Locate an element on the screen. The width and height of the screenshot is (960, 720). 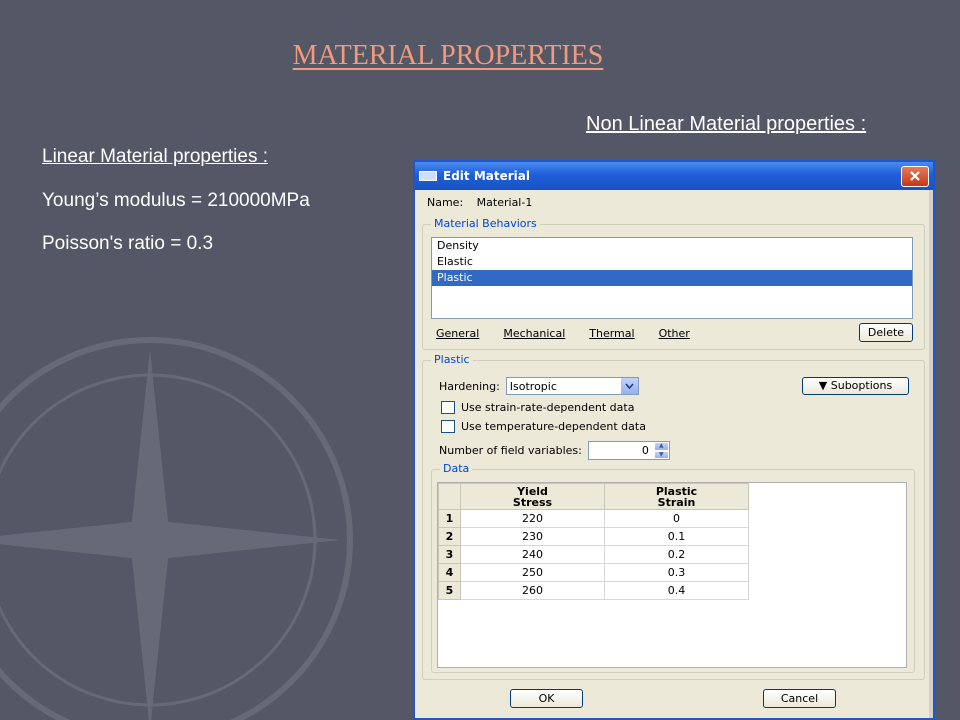
plastic-strain-cell: 0 is located at coordinates (676, 518).